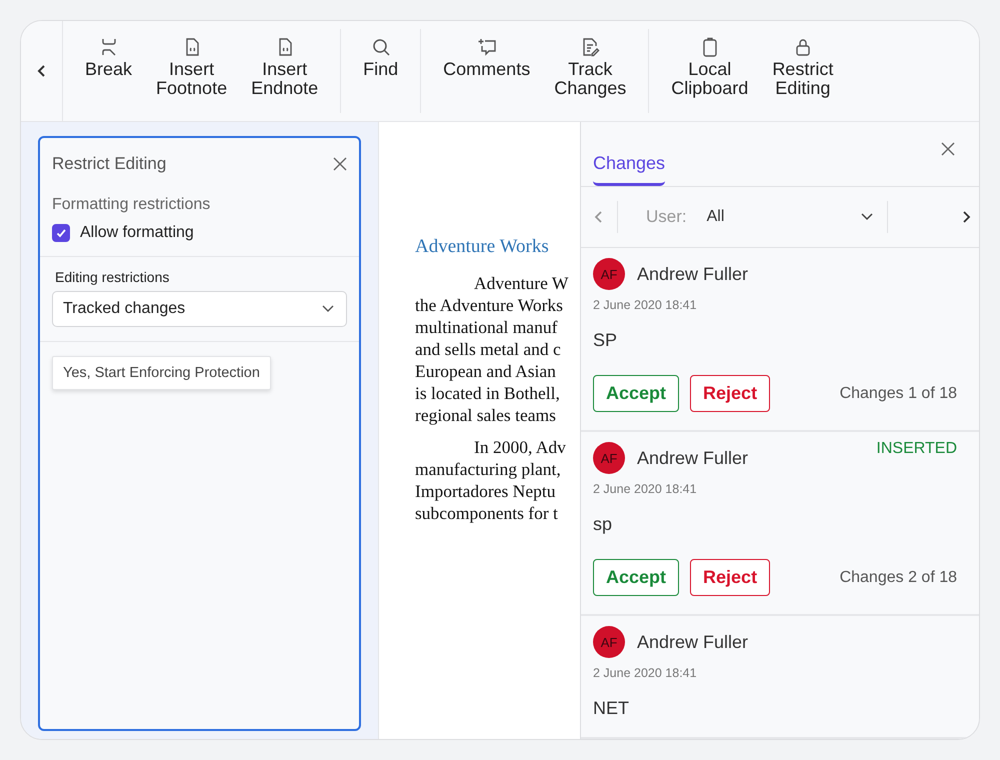 This screenshot has height=760, width=1000. Describe the element at coordinates (520, 447) in the screenshot. I see `text-line: In 2000, Adv` at that location.